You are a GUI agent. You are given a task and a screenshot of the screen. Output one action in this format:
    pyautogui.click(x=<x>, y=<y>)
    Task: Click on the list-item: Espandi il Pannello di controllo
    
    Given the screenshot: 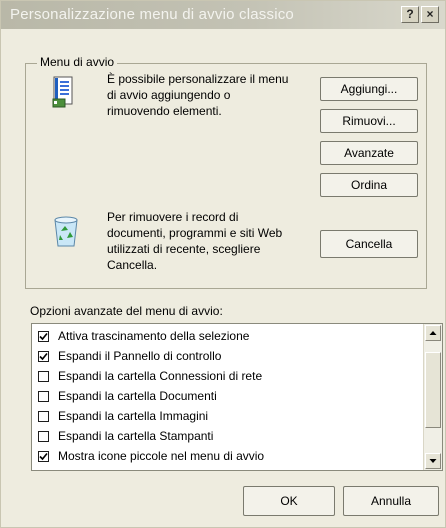 What is the action you would take?
    pyautogui.click(x=129, y=356)
    